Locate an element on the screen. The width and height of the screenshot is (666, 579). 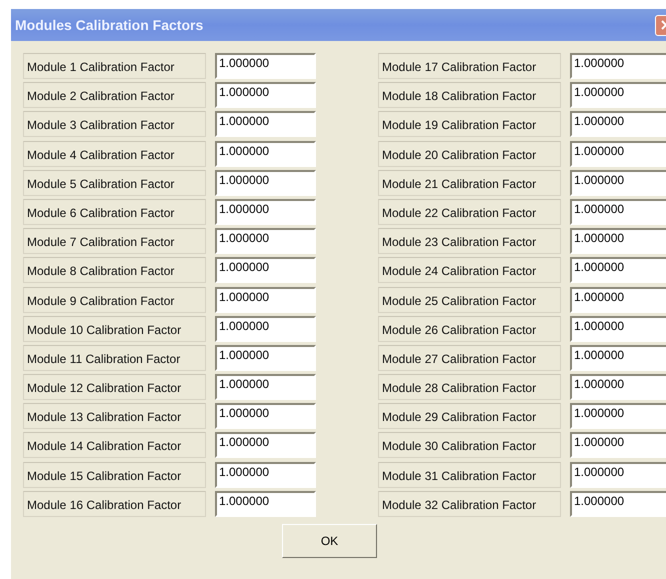
field-label: Module 2 Calibration Factor is located at coordinates (114, 95).